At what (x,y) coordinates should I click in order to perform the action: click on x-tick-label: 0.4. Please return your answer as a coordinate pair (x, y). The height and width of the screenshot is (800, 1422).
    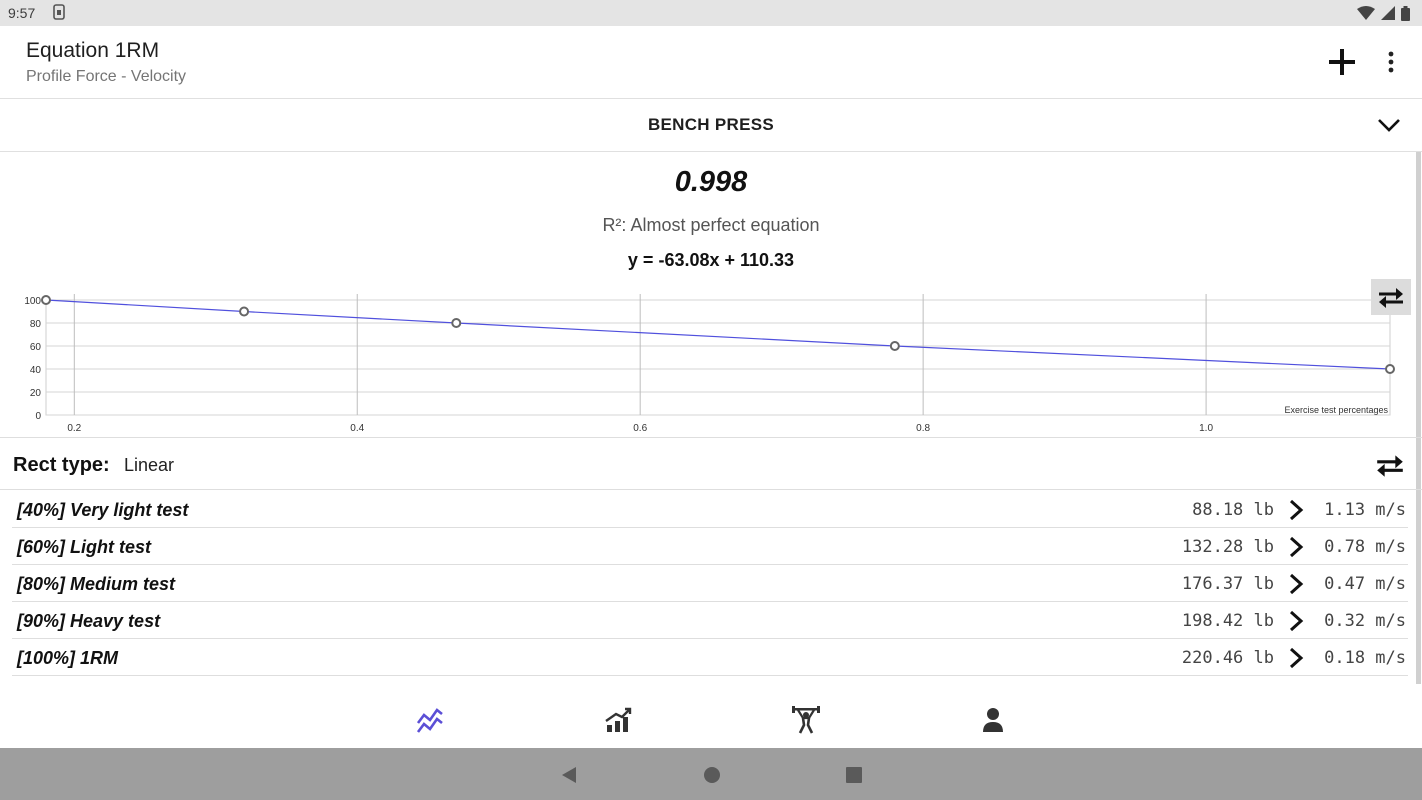
    Looking at the image, I should click on (357, 428).